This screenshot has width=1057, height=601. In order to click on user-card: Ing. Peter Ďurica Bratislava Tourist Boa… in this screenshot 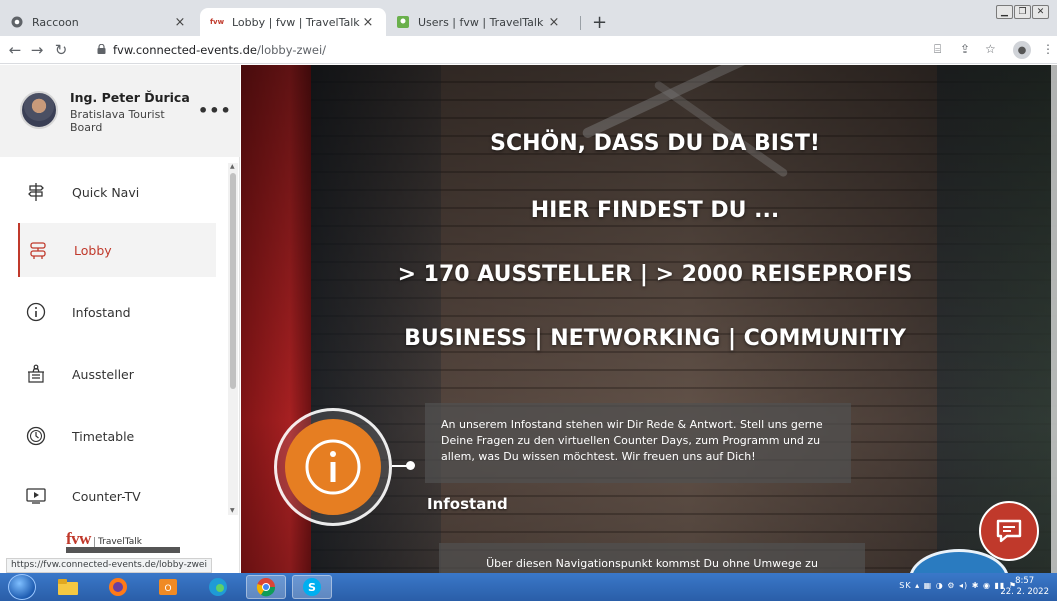, I will do `click(120, 111)`.